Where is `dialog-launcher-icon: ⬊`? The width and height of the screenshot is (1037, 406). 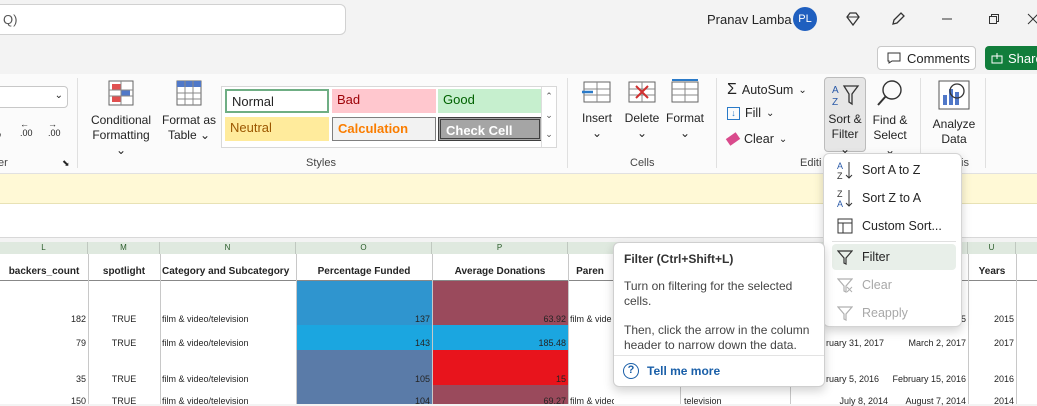 dialog-launcher-icon: ⬊ is located at coordinates (66, 163).